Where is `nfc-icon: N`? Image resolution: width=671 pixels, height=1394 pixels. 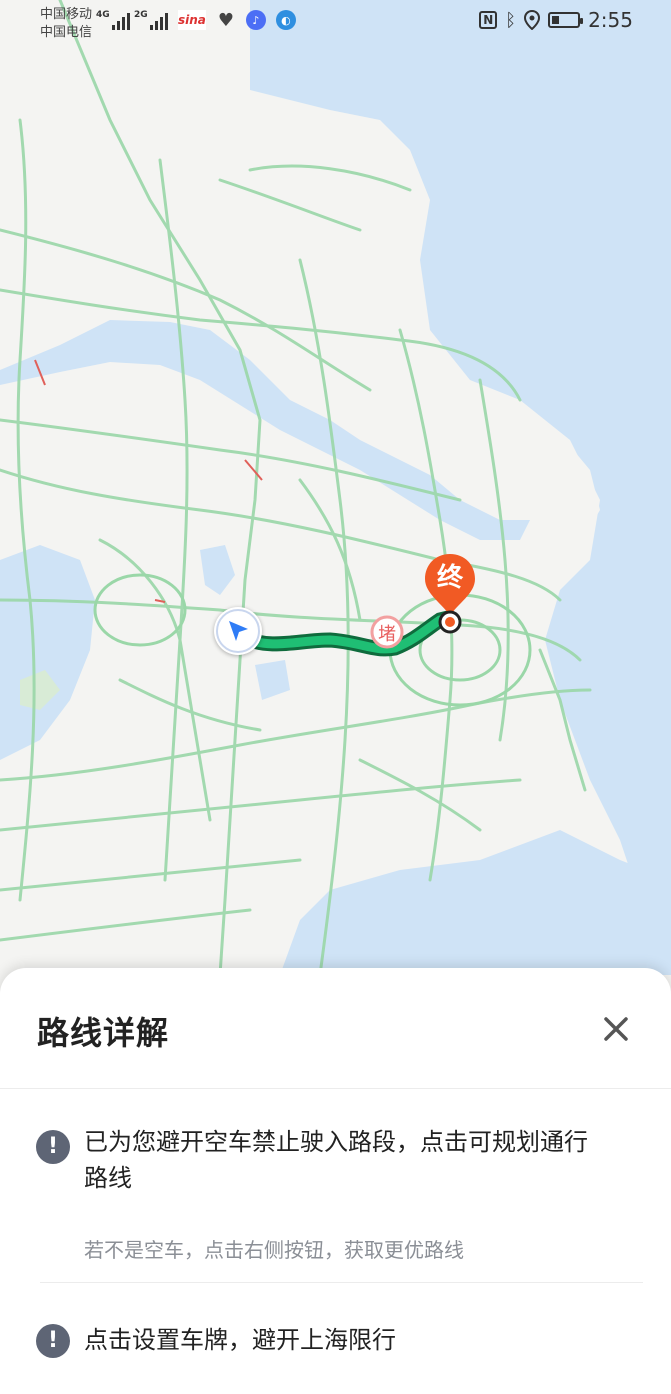 nfc-icon: N is located at coordinates (488, 20).